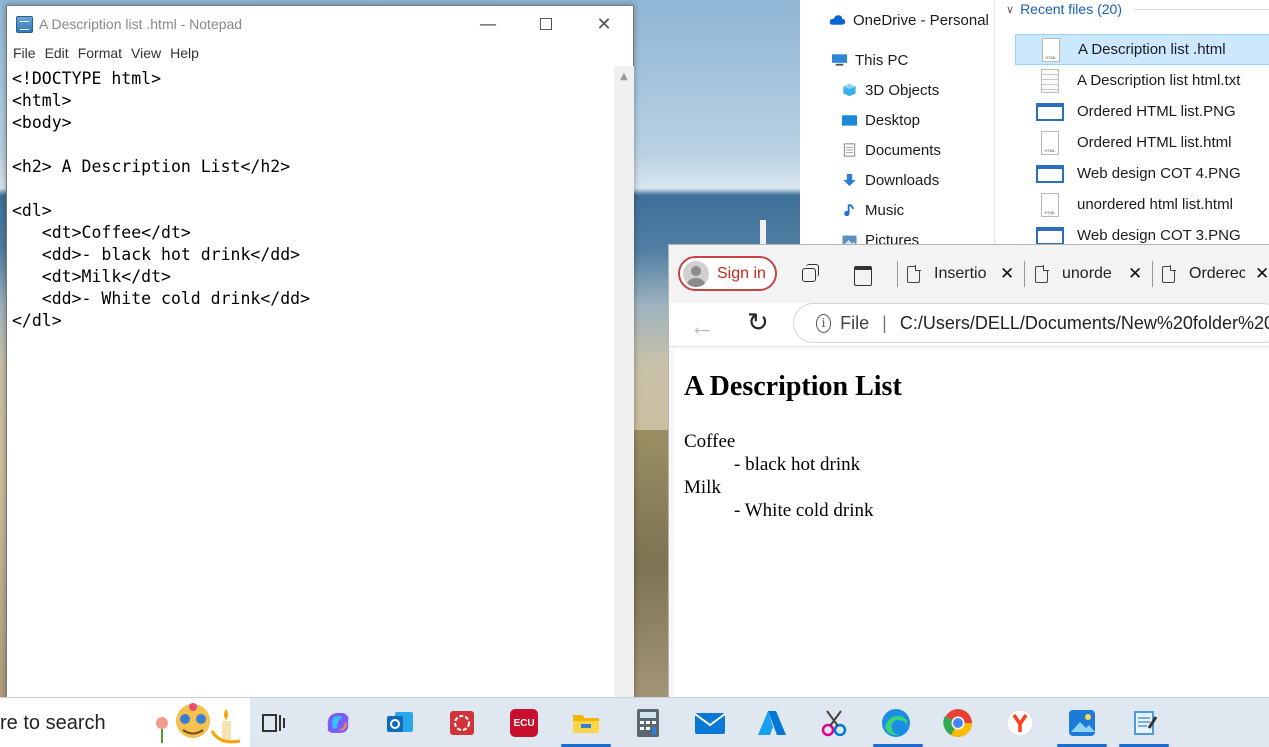  What do you see at coordinates (863, 274) in the screenshot?
I see `tab-actions-icon` at bounding box center [863, 274].